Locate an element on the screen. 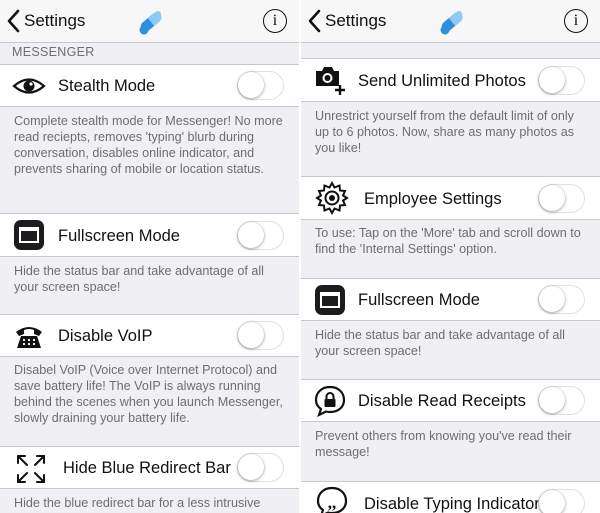  disable-typing-indicator-switch is located at coordinates (561, 501).